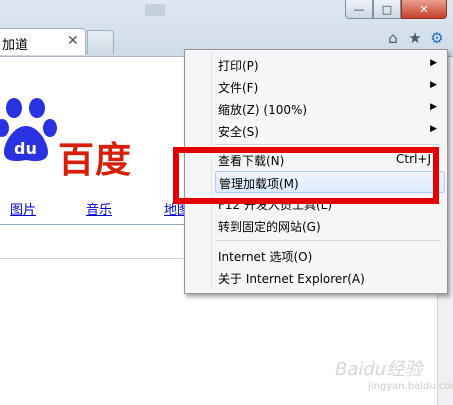 This screenshot has width=453, height=405. What do you see at coordinates (410, 386) in the screenshot?
I see `watermark-url: jingyan.baidu.com` at bounding box center [410, 386].